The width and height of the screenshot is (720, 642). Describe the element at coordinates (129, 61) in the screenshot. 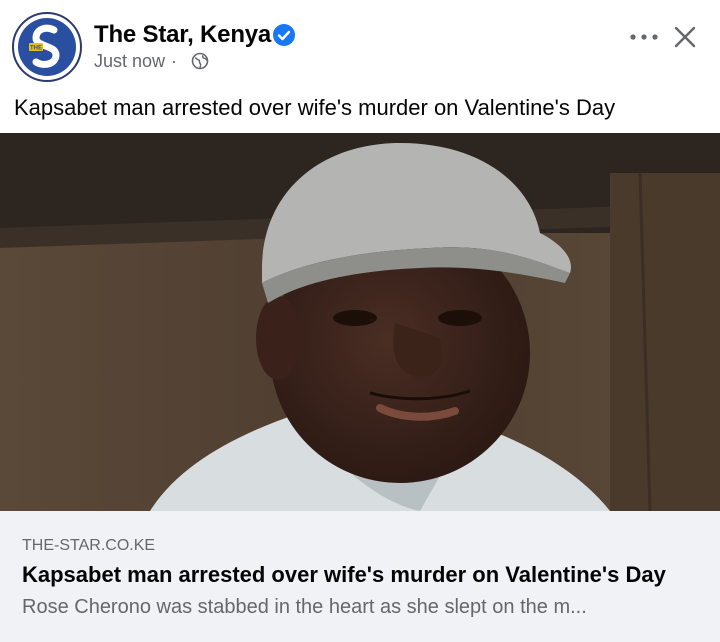

I see `post-timestamp: Just now` at that location.